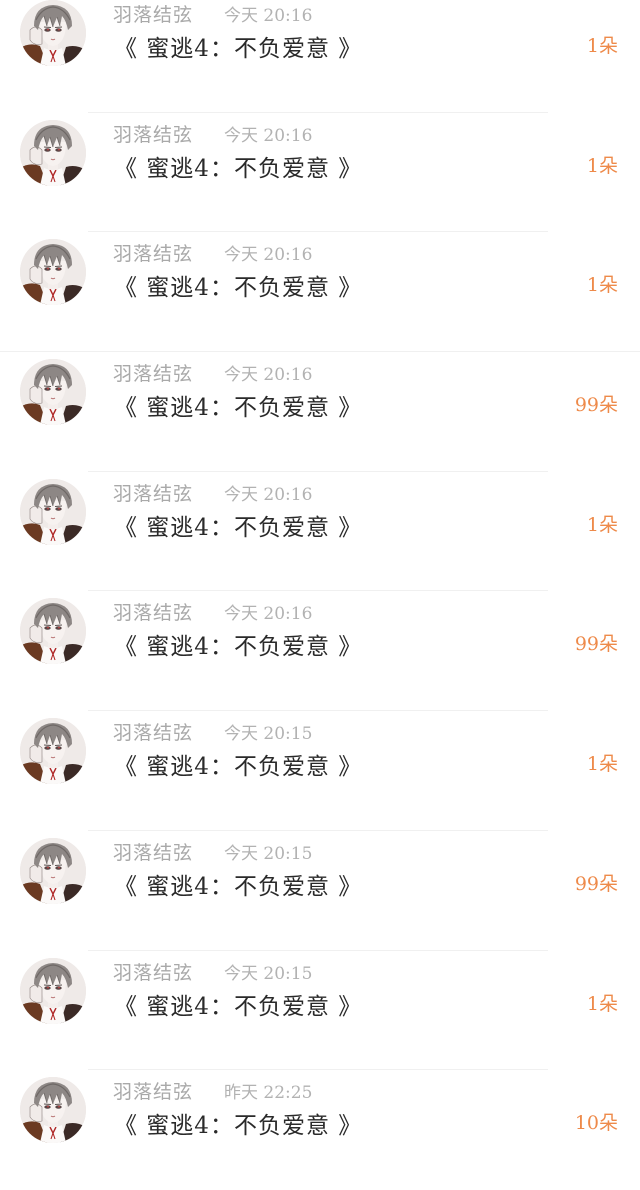  I want to click on gift-record-row: 羽落结弦 昨天 22:25 《 蜜逃4：不负爱意 》 10朵, so click(320, 1130).